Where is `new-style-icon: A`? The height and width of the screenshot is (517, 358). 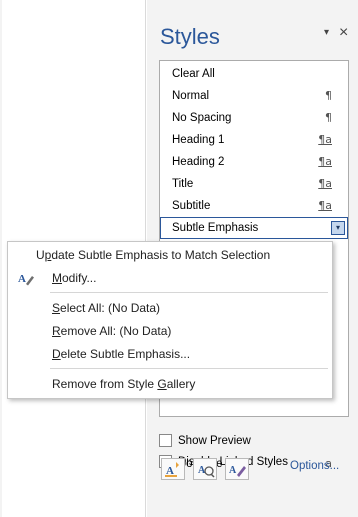 new-style-icon: A is located at coordinates (172, 469).